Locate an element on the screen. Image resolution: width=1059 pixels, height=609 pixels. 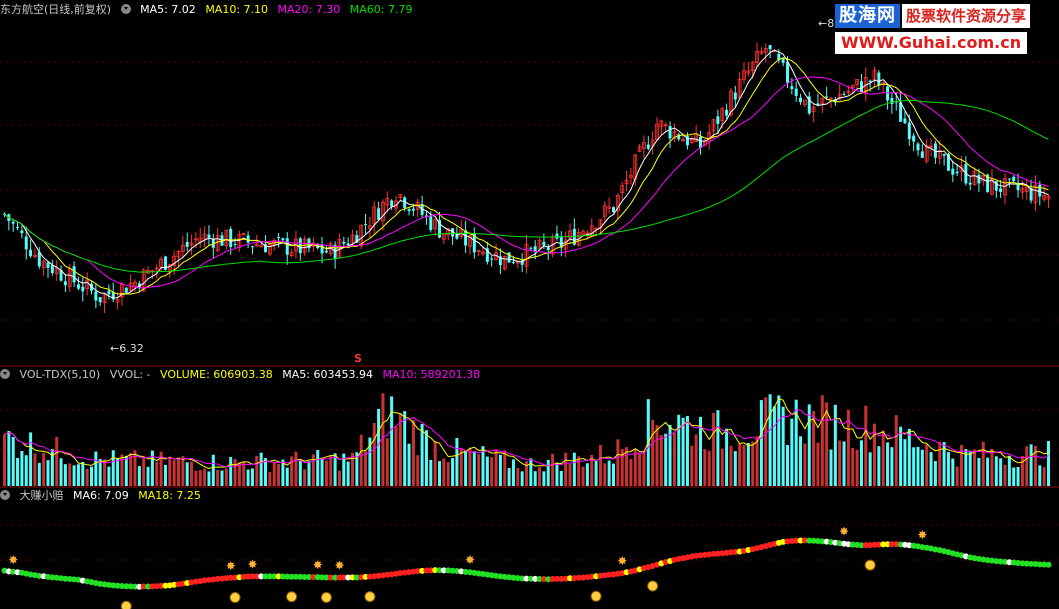
indicator-panel-header: 大赚小赔 MA6: 7.09 MA18: 7.25 is located at coordinates (103, 496).